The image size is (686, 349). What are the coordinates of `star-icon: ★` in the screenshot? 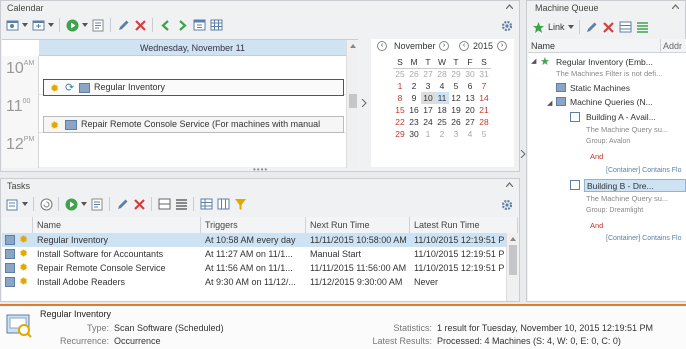 It's located at (545, 62).